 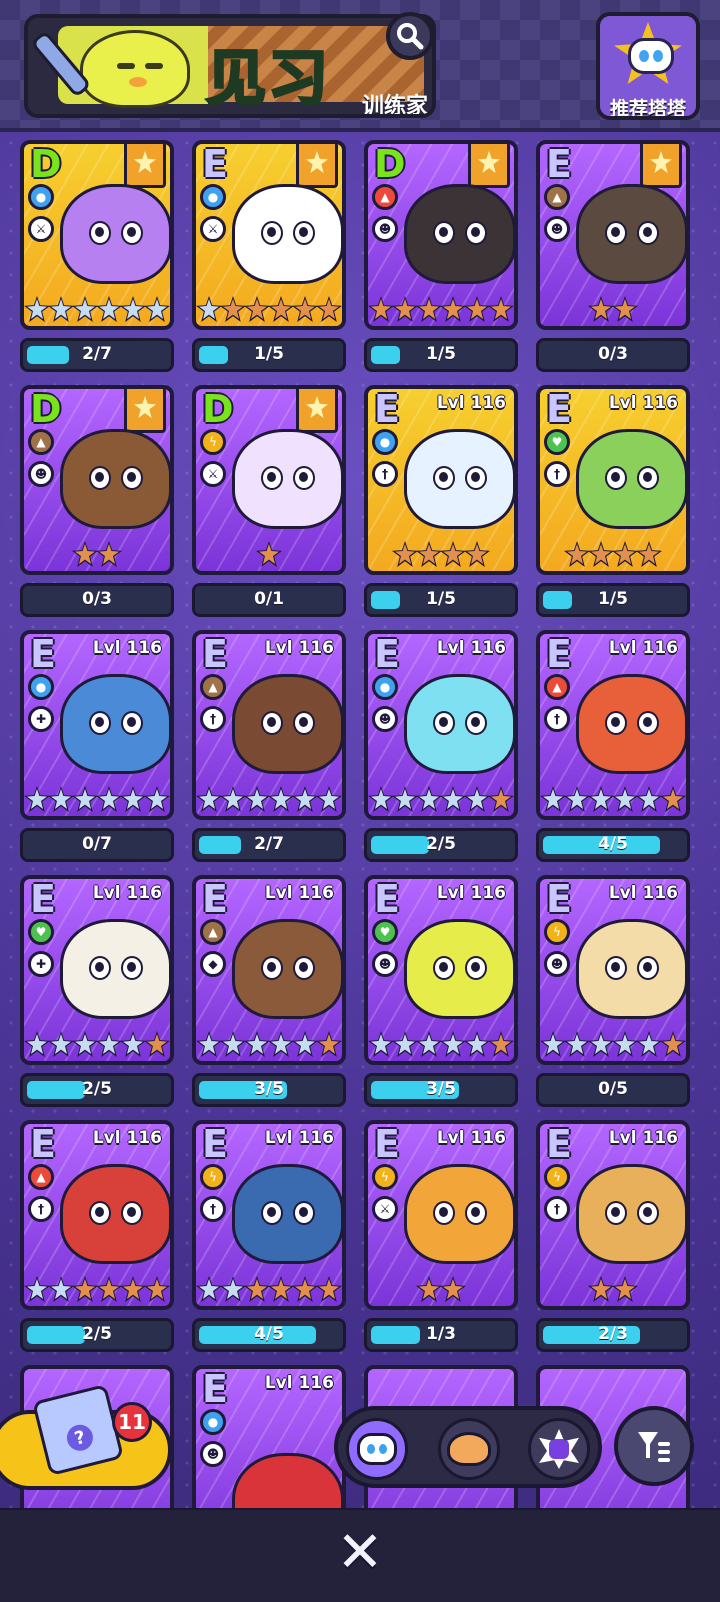 I want to click on creature-card: E Lvl 116 ϟ † 2/3, so click(x=613, y=1238).